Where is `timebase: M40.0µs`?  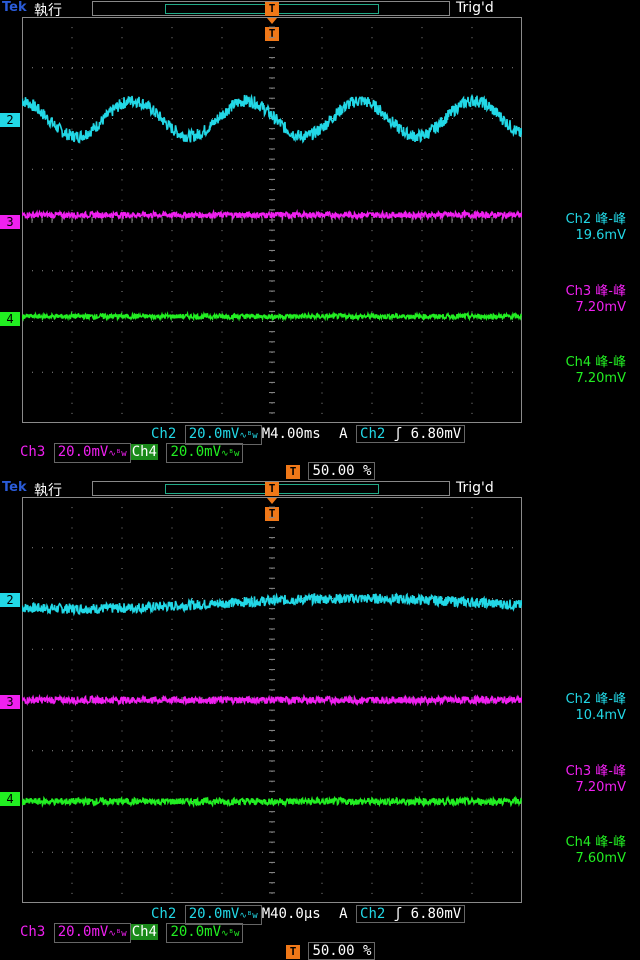
timebase: M40.0µs is located at coordinates (291, 914).